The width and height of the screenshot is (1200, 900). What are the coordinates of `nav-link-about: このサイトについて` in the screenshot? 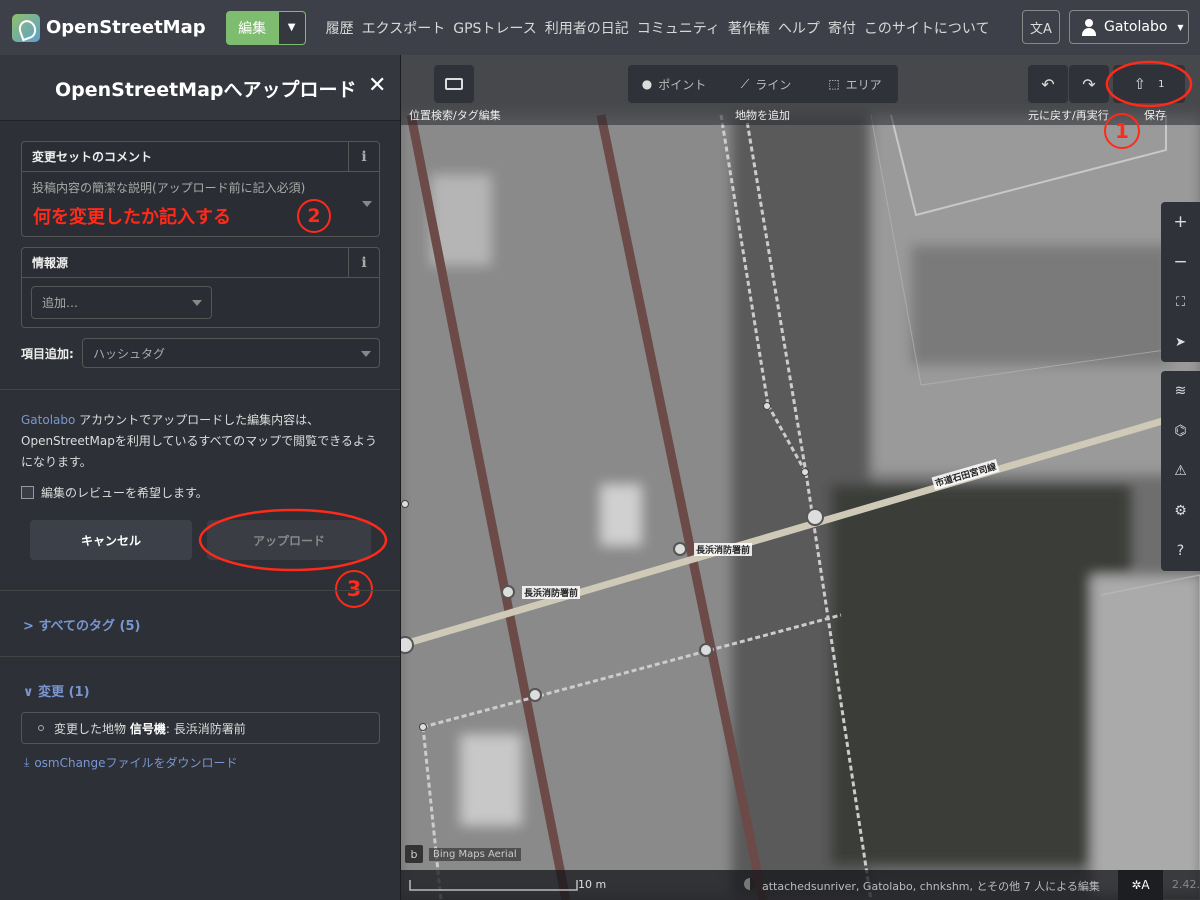 It's located at (927, 28).